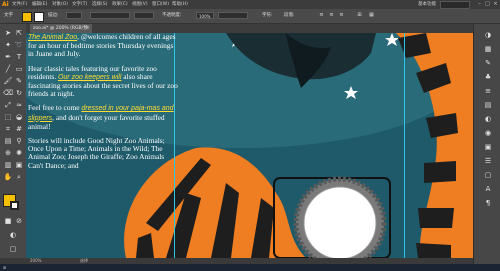 The width and height of the screenshot is (500, 271). I want to click on align-center-icon: ≡, so click(331, 15).